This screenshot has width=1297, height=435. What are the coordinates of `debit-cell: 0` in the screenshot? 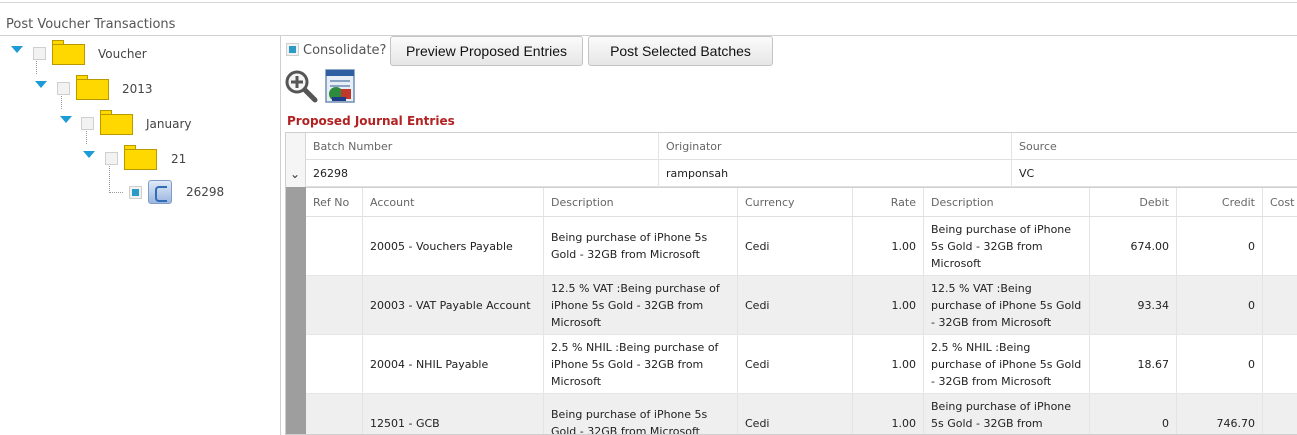 It's located at (1133, 414).